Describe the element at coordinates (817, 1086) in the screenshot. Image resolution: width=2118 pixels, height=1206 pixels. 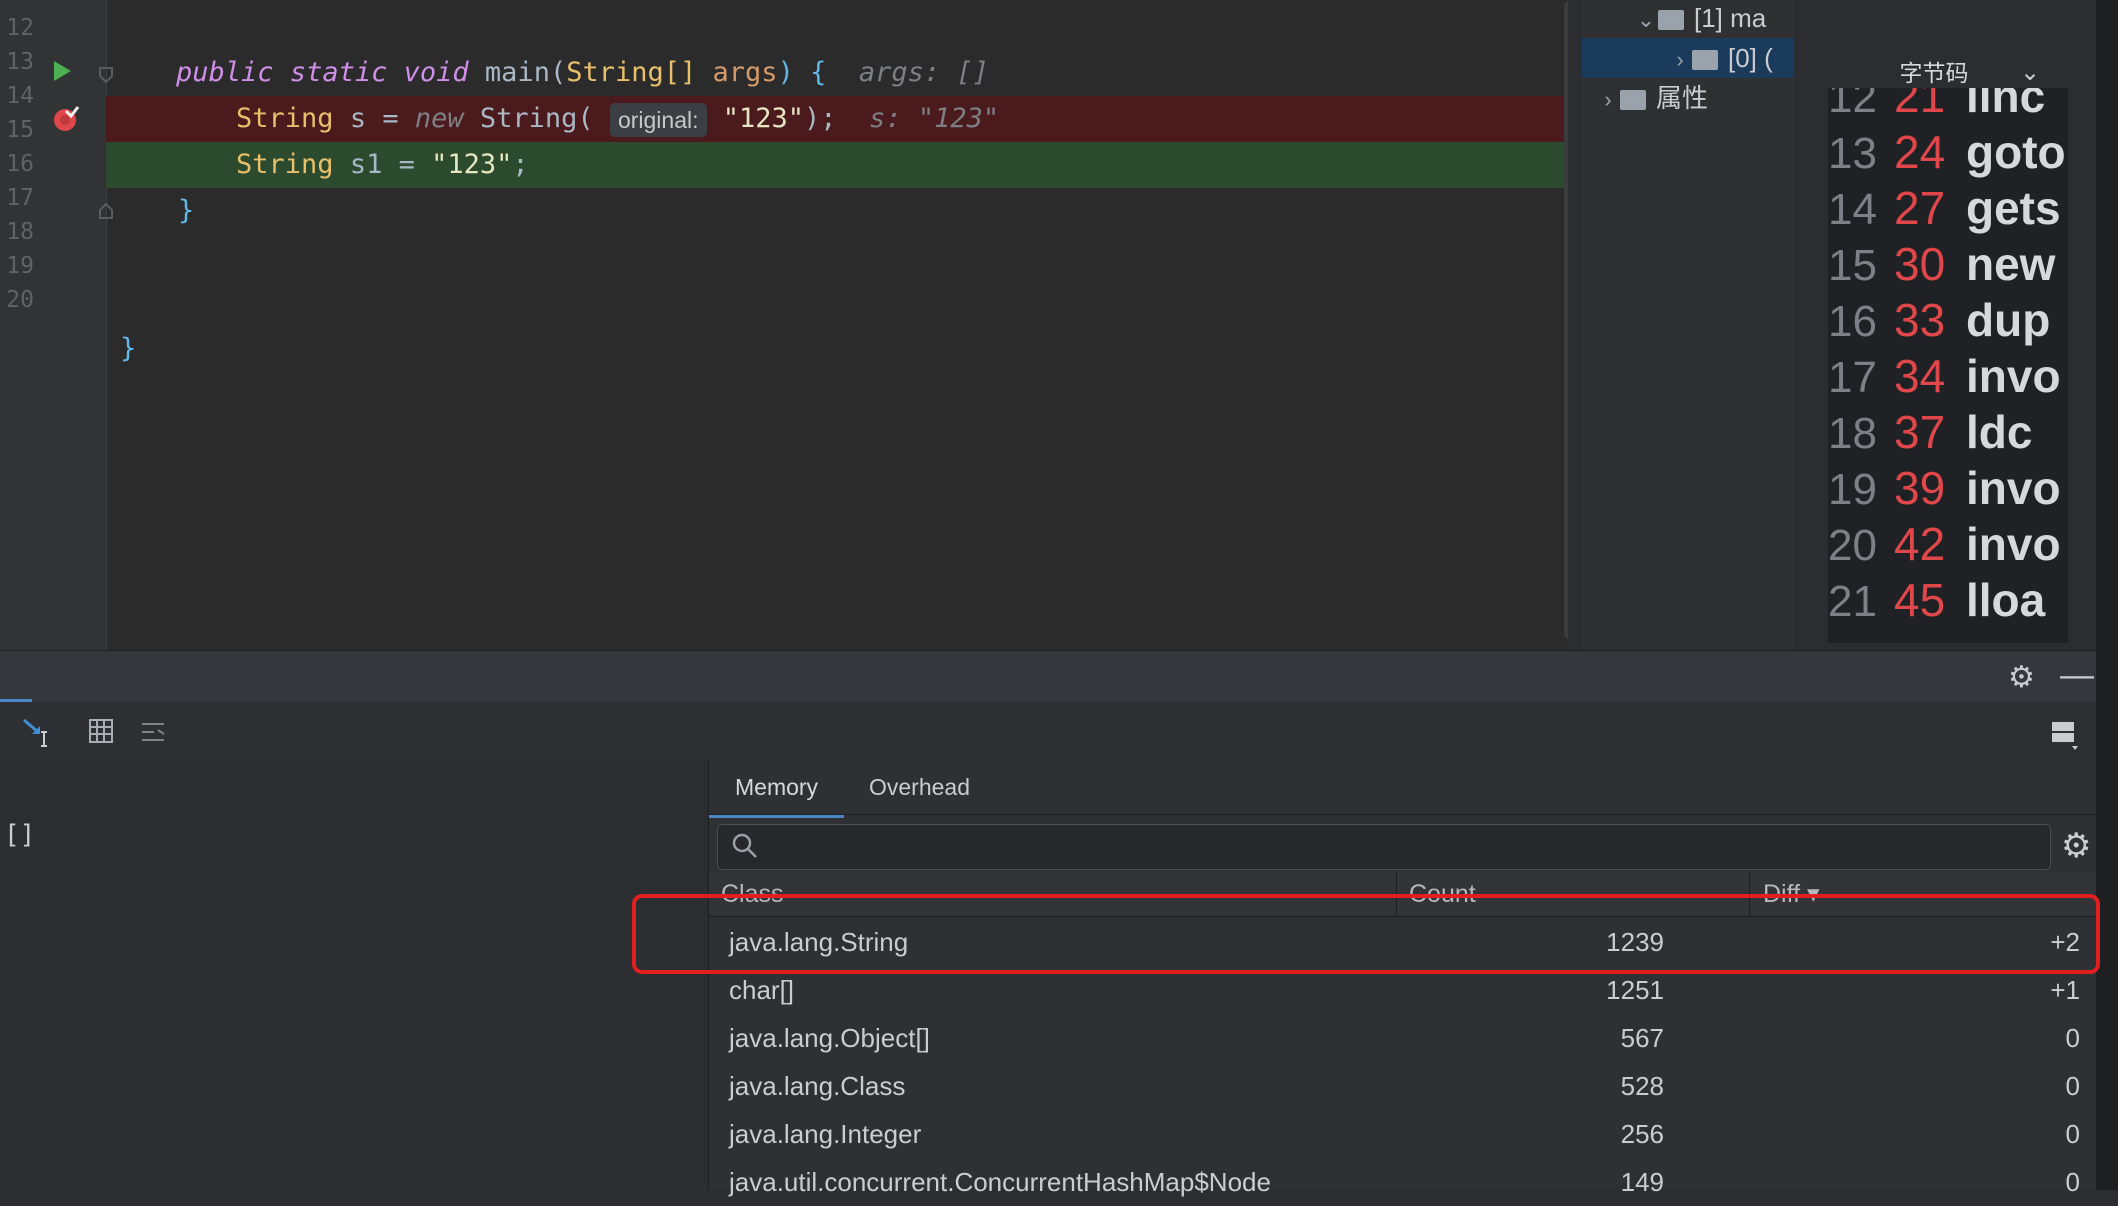
I see `class-name-cell: java.lang.Class` at that location.